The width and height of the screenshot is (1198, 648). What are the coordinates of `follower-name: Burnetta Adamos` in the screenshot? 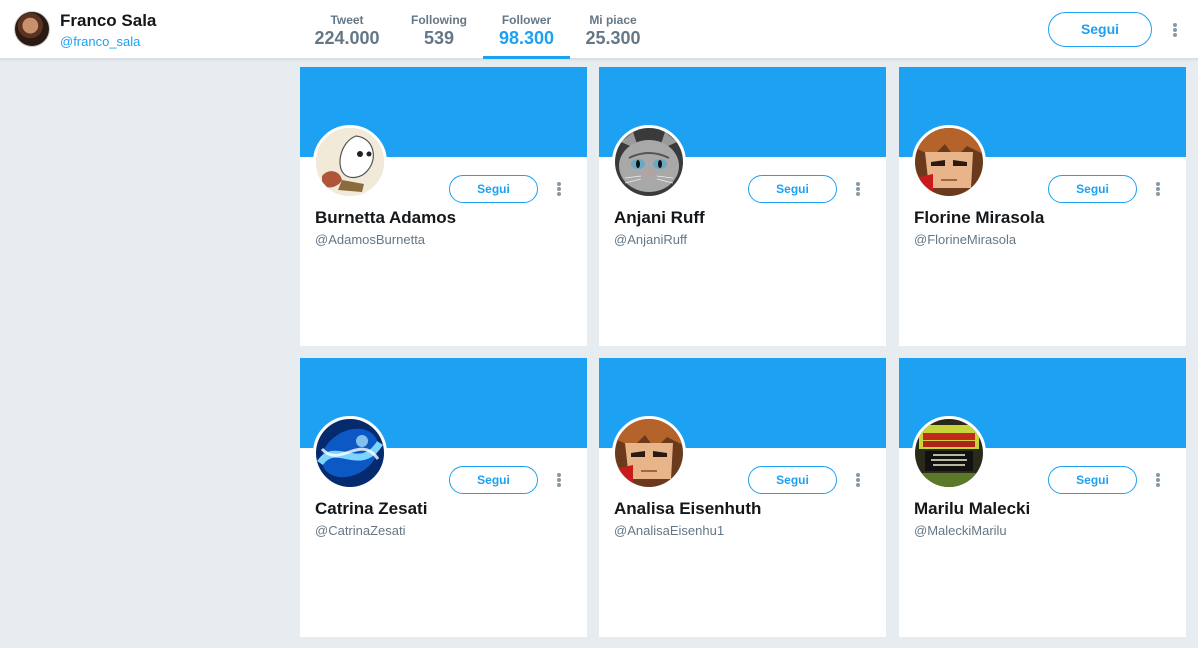 It's located at (385, 218).